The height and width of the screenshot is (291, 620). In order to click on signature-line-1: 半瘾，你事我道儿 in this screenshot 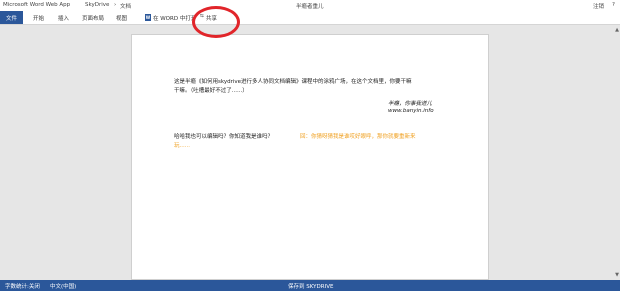, I will do `click(410, 104)`.